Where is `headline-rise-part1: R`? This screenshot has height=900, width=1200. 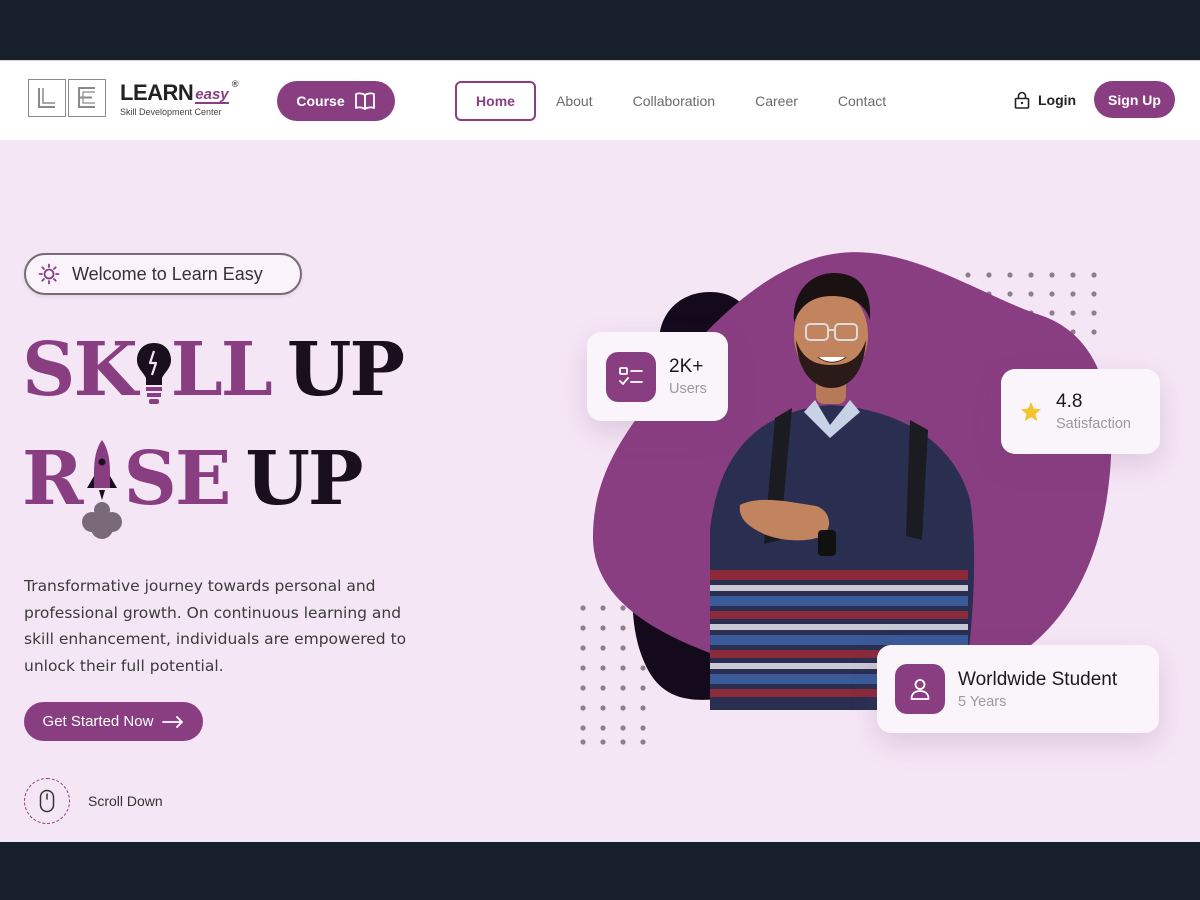 headline-rise-part1: R is located at coordinates (52, 479).